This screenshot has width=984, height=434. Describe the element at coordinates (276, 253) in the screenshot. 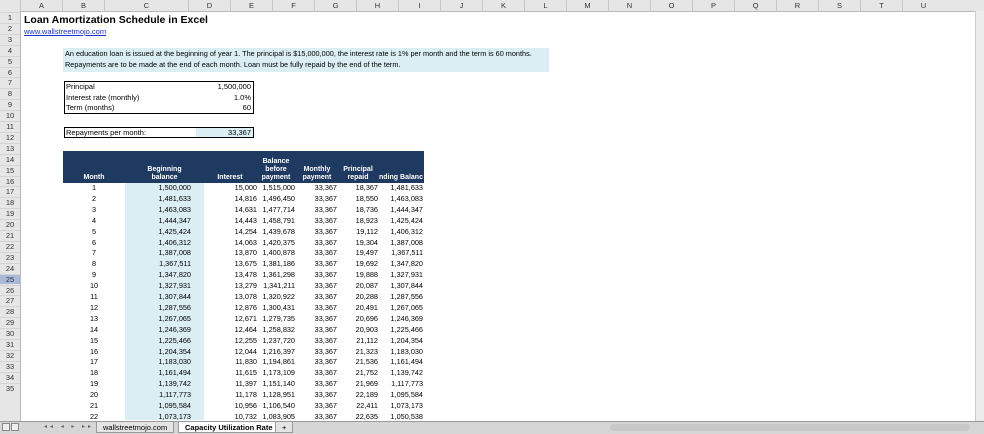

I see `table-cell: 1,400,878` at that location.